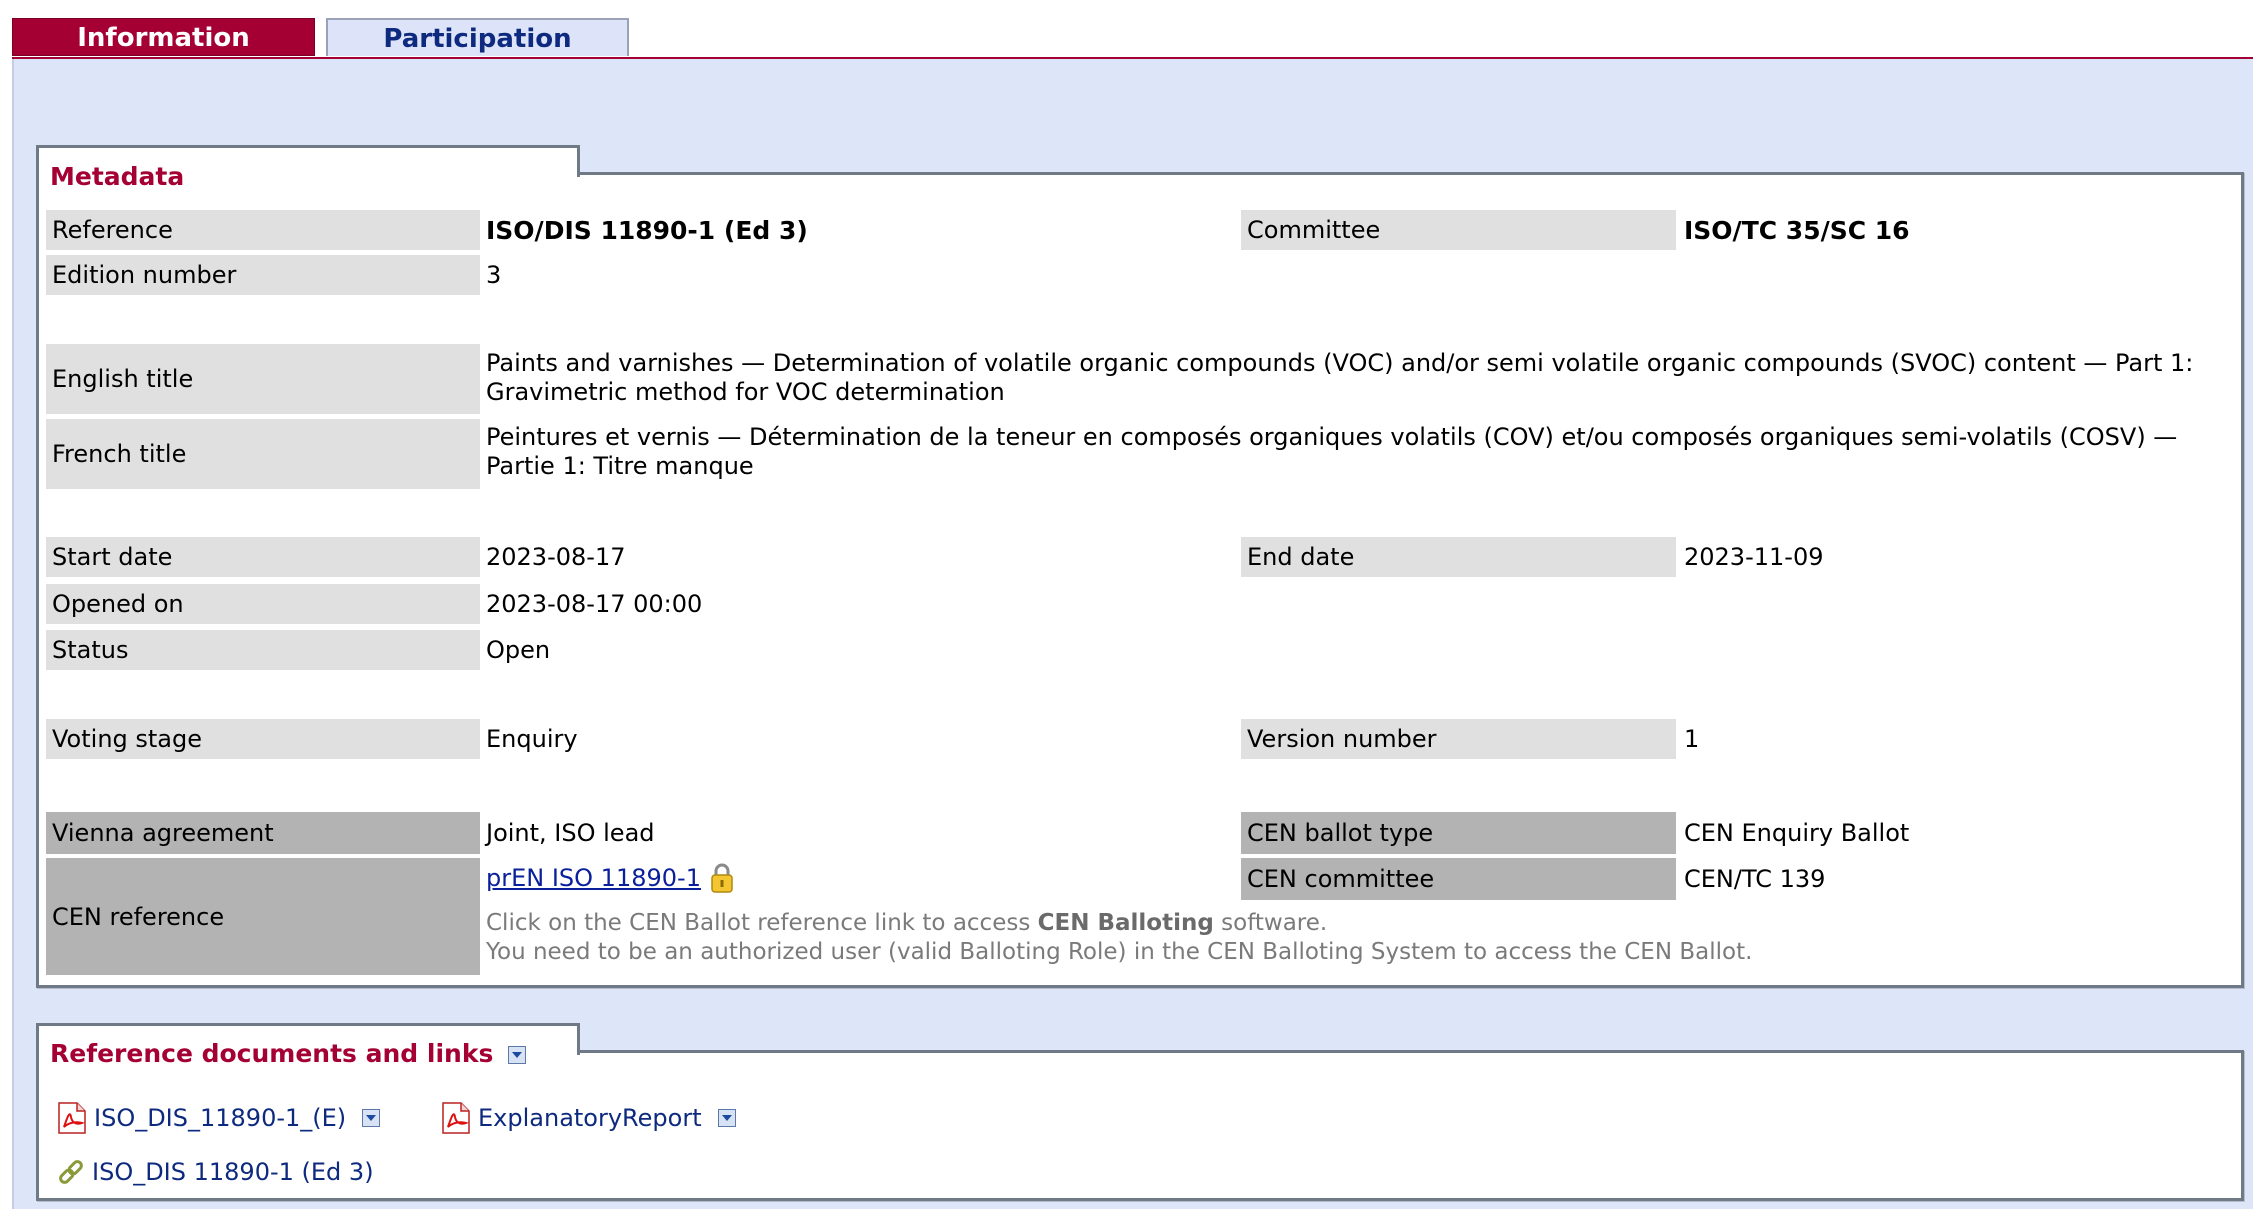  I want to click on document-link: ExplanatoryReport, so click(590, 1118).